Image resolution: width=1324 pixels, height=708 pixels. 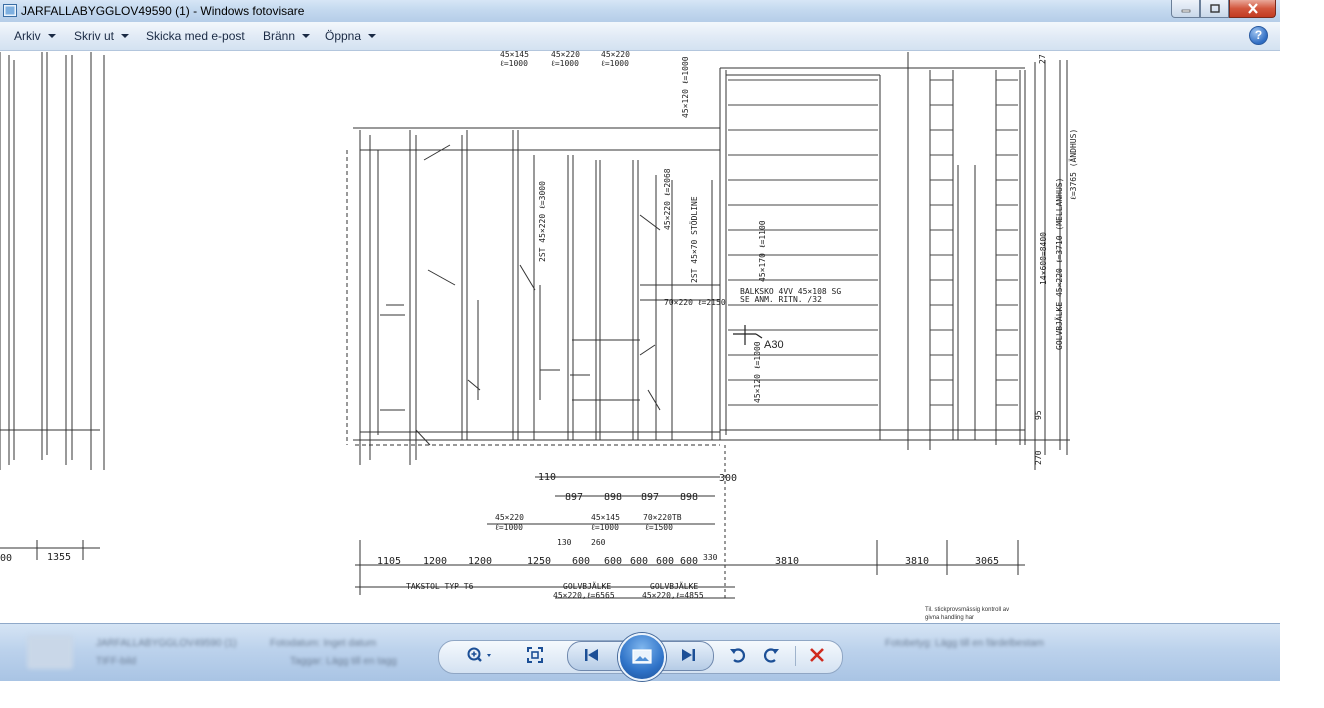 I want to click on next-button, so click(x=688, y=655).